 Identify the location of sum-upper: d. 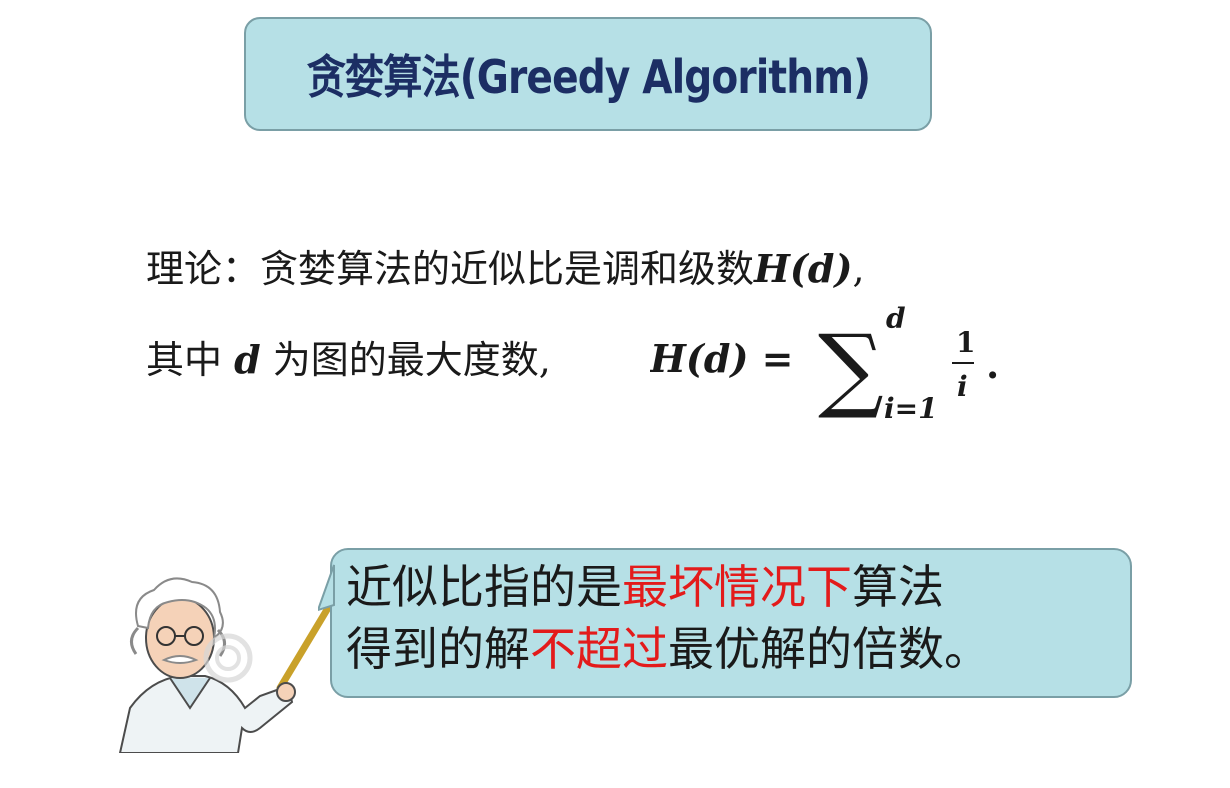
(896, 318).